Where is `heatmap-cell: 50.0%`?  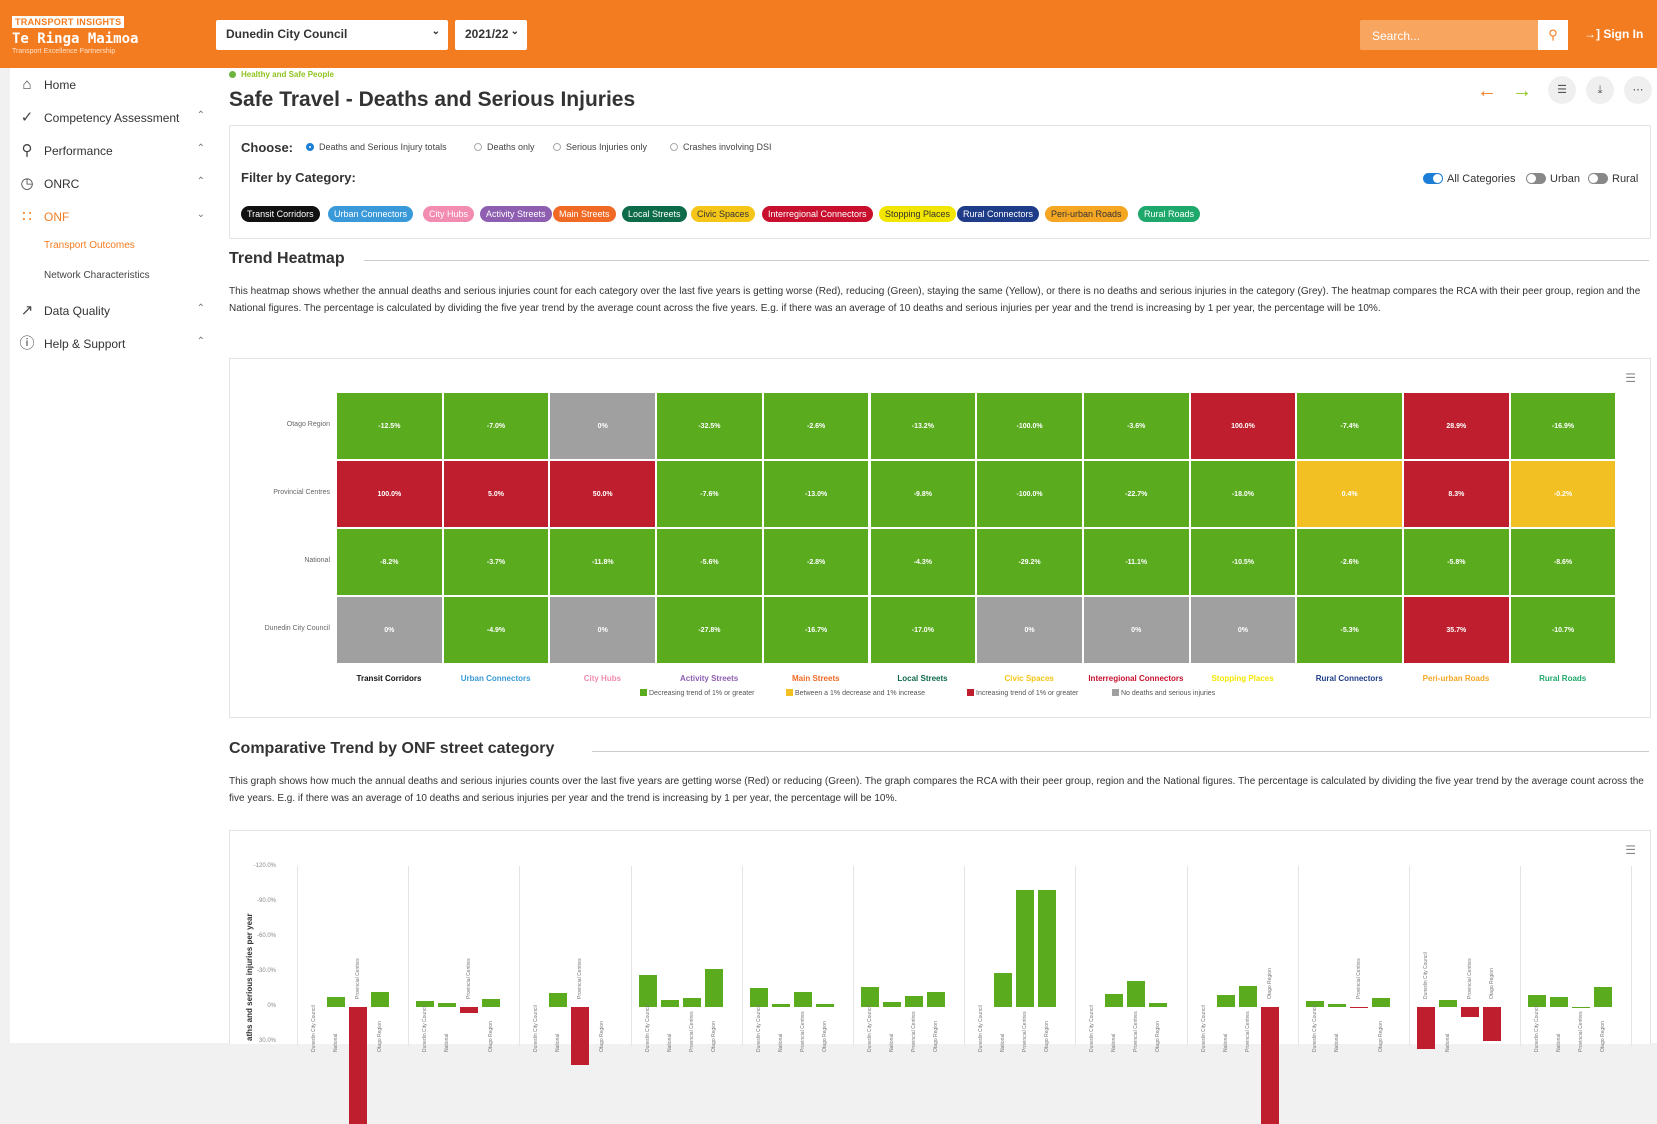
heatmap-cell: 50.0% is located at coordinates (602, 494).